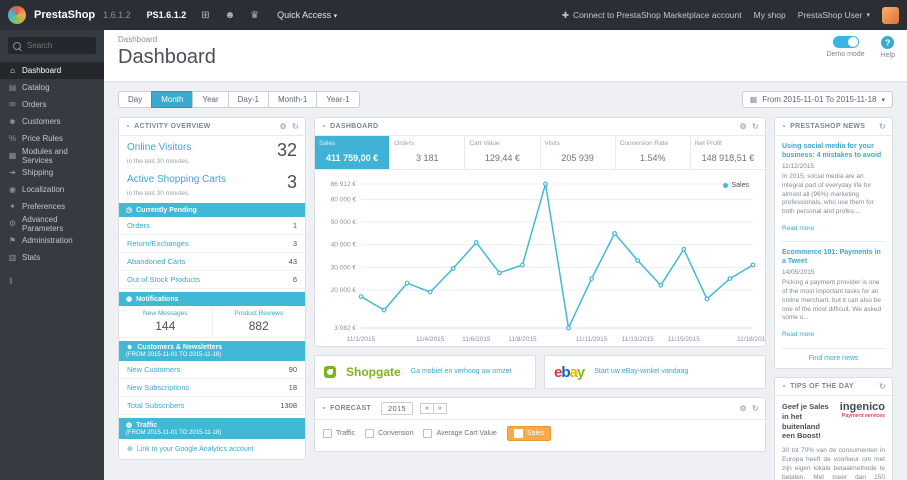  I want to click on new-subscriptions-link: New Subscriptions, so click(158, 387).